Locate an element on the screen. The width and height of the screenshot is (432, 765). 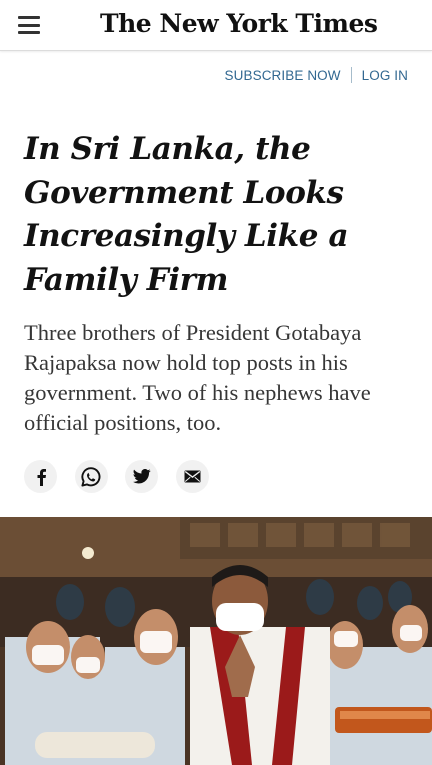
email-icon is located at coordinates (192, 476).